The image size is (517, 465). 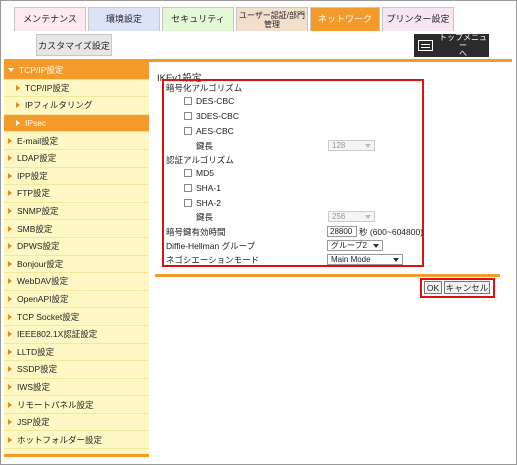 I want to click on sidebar-item-label: IPP設定, so click(x=32, y=175).